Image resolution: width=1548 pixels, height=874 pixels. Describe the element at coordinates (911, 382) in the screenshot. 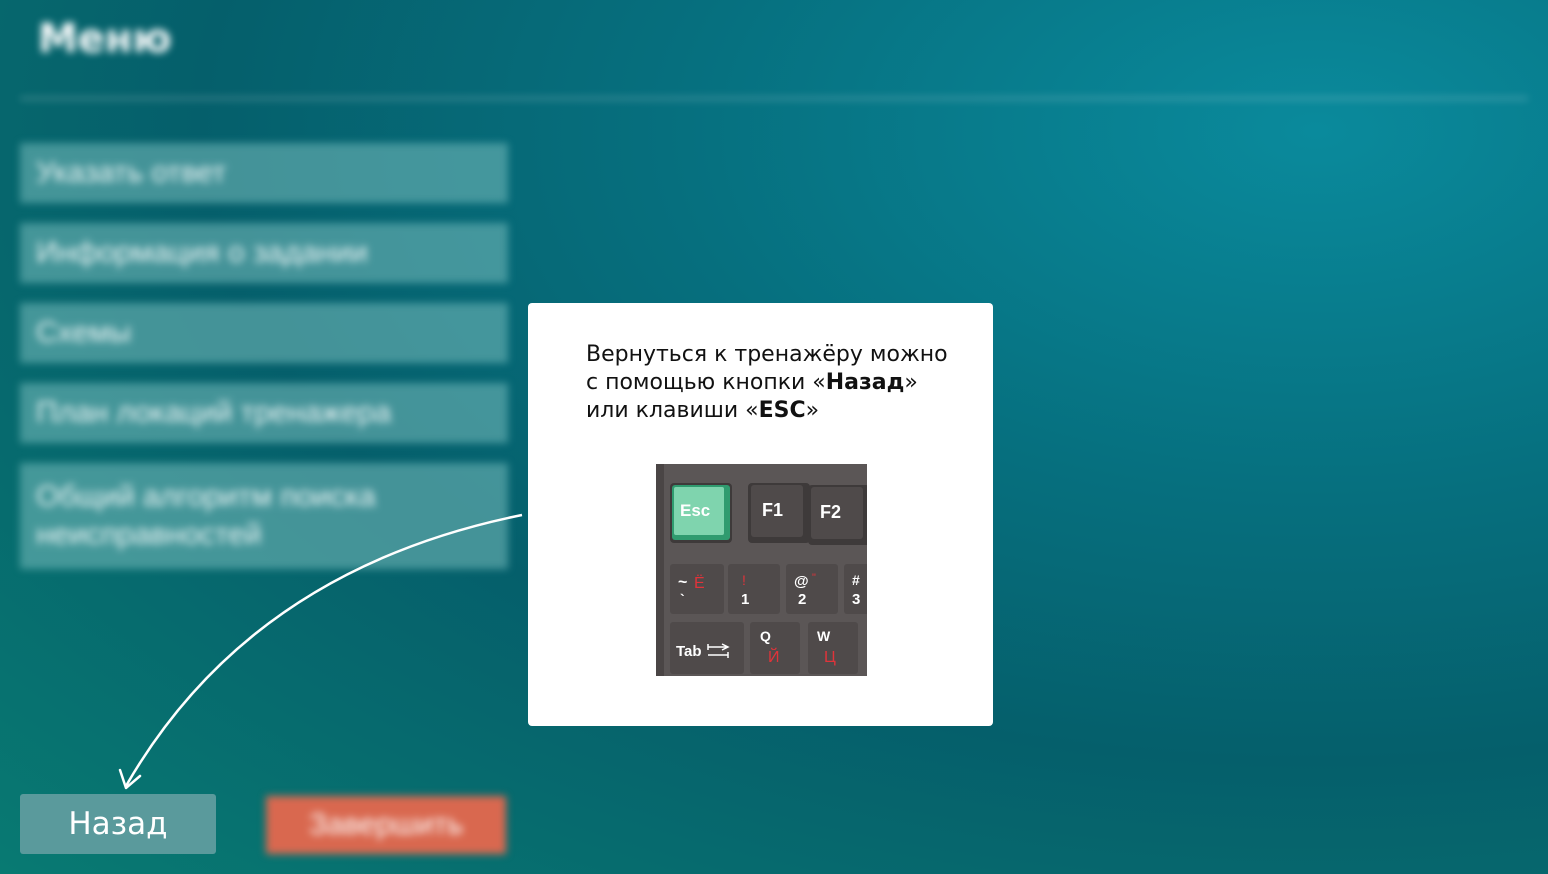

I see `hint-line-2-suffix: »` at that location.